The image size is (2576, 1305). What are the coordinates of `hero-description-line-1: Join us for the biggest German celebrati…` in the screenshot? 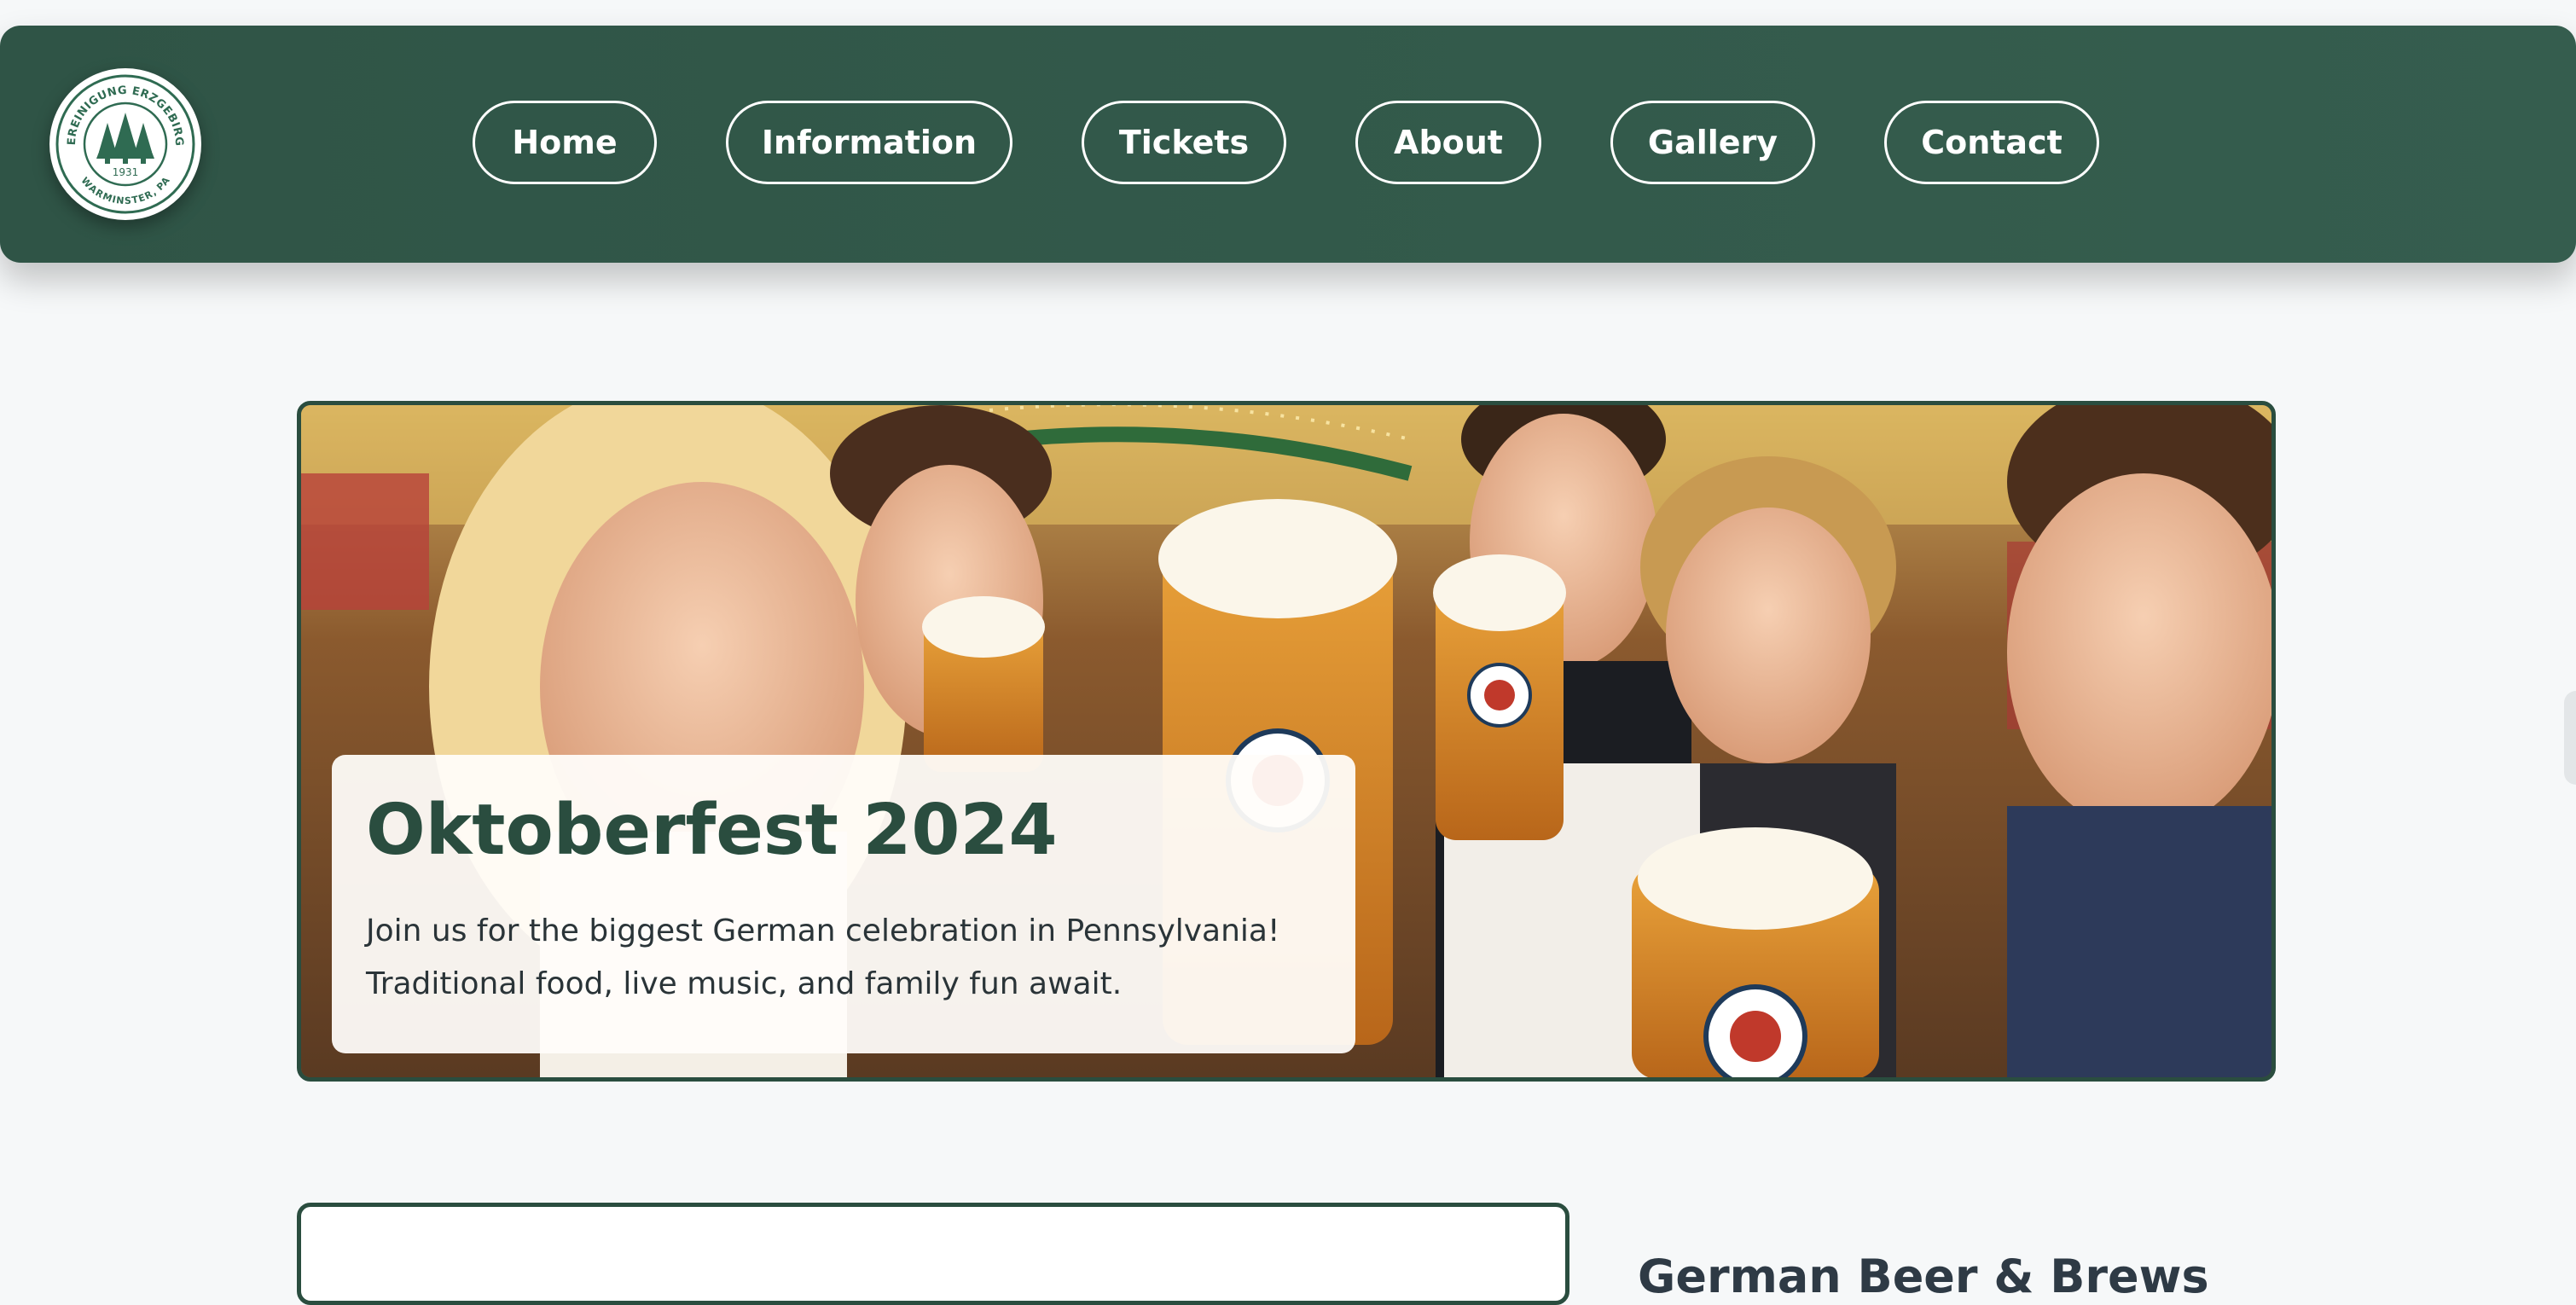 It's located at (823, 931).